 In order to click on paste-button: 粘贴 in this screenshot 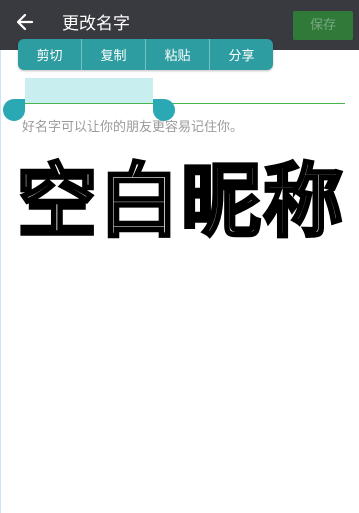, I will do `click(178, 54)`.